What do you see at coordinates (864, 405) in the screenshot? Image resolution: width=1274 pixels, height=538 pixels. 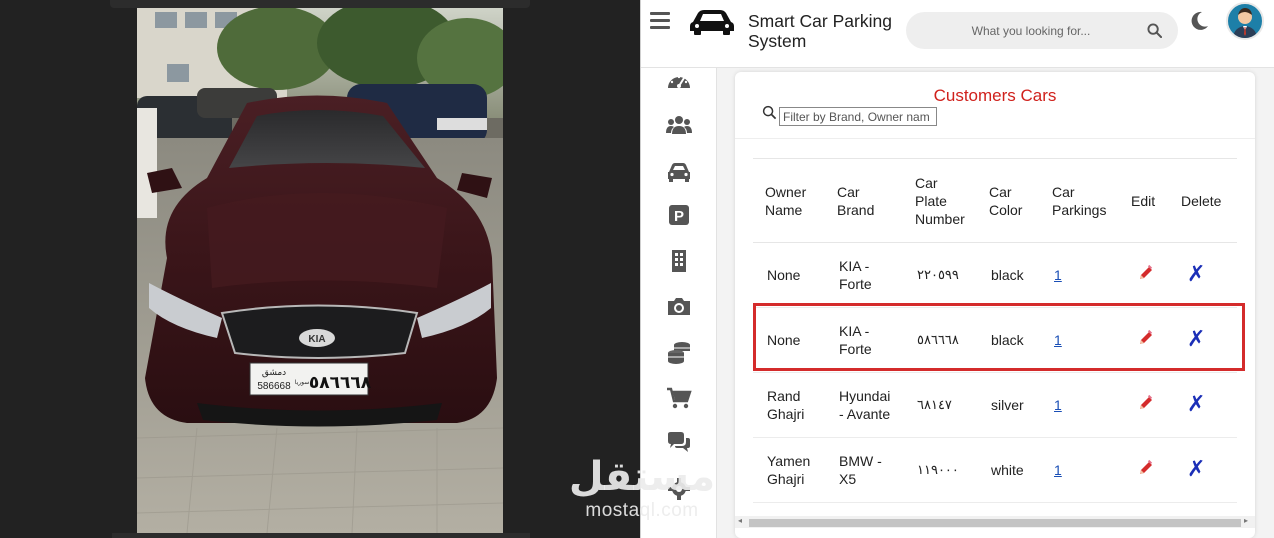 I see `brand-cell: Hyundai - Avante` at bounding box center [864, 405].